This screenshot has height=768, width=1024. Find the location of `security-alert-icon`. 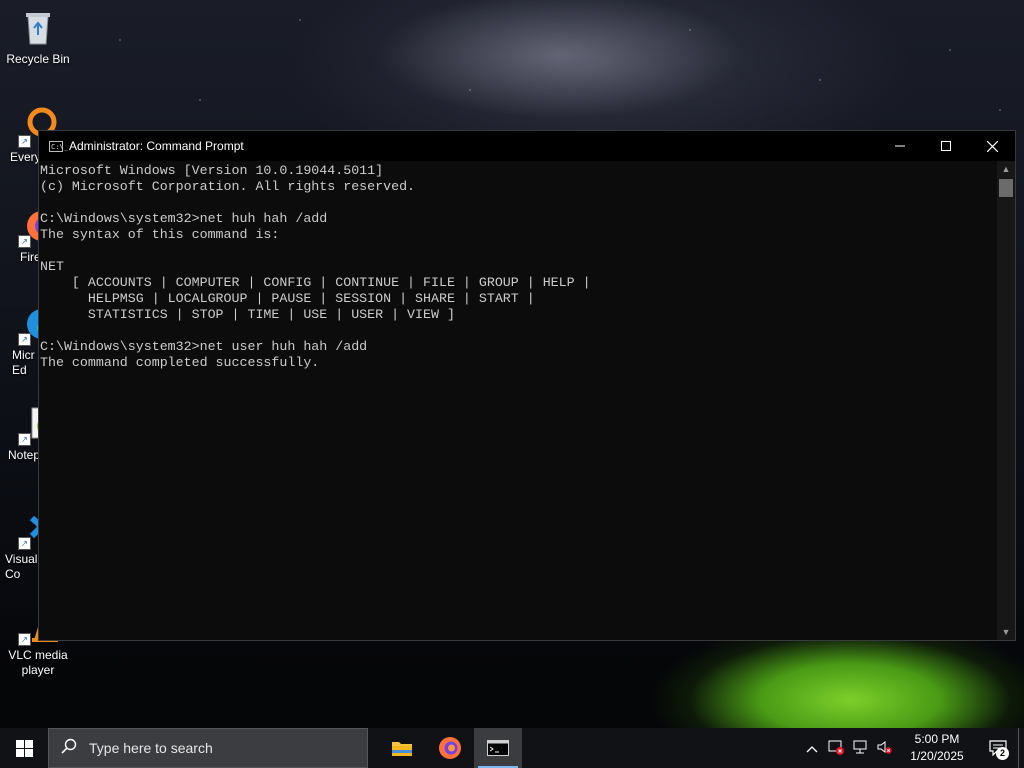

security-alert-icon is located at coordinates (836, 748).